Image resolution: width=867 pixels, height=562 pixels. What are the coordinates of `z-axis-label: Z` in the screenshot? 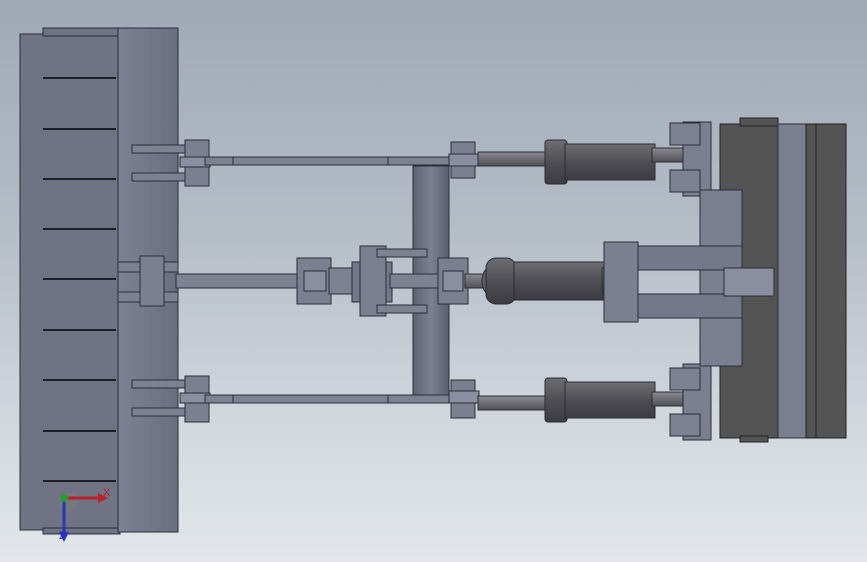 It's located at (62, 536).